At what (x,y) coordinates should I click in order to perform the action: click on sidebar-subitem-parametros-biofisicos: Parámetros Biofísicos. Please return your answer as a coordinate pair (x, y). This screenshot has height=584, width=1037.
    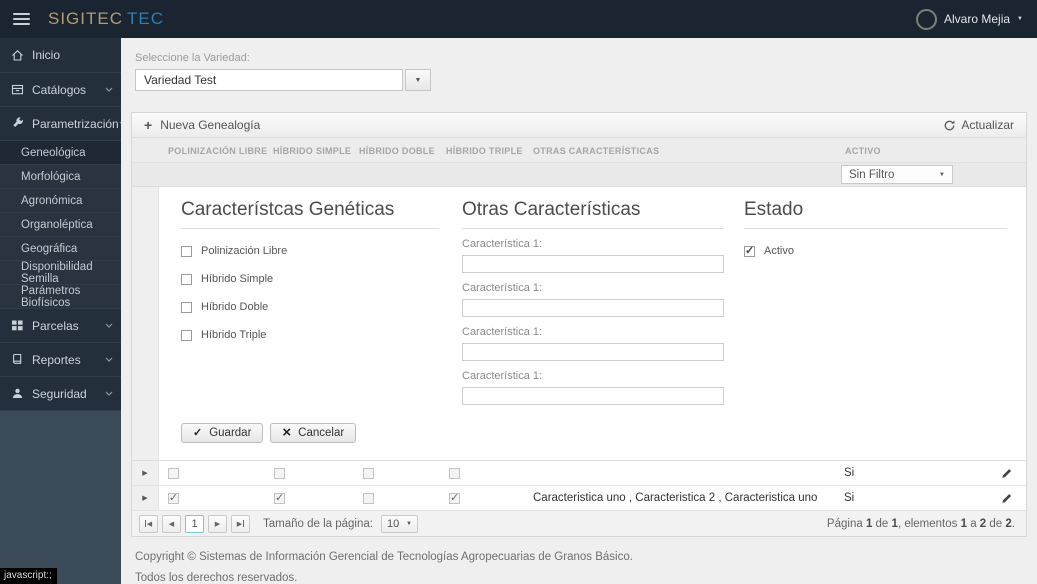
    Looking at the image, I should click on (60, 296).